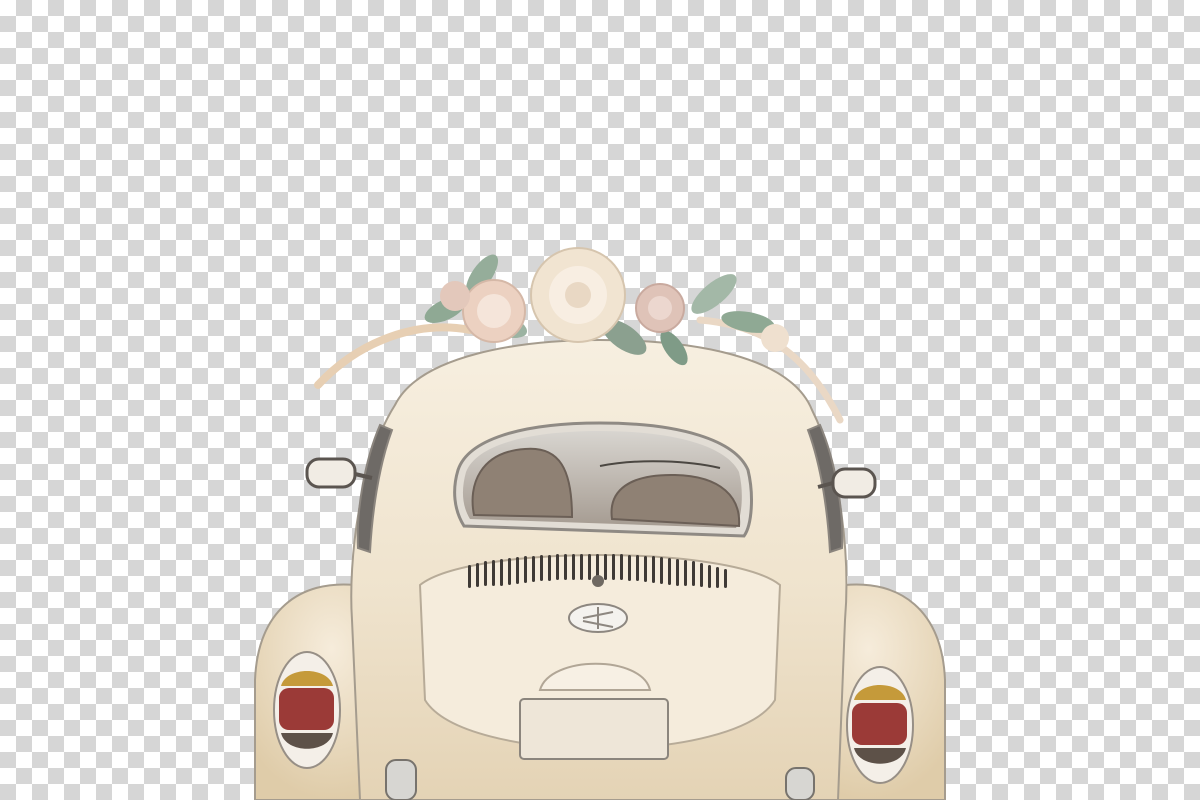 The width and height of the screenshot is (1200, 800). What do you see at coordinates (800, 783) in the screenshot?
I see `right-bumper-guard` at bounding box center [800, 783].